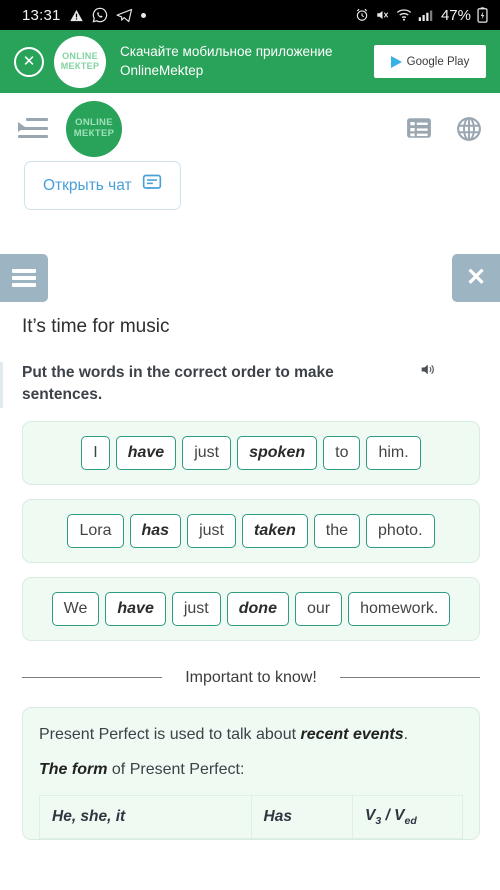  Describe the element at coordinates (410, 820) in the screenshot. I see `verb-sub-ed: ed` at that location.